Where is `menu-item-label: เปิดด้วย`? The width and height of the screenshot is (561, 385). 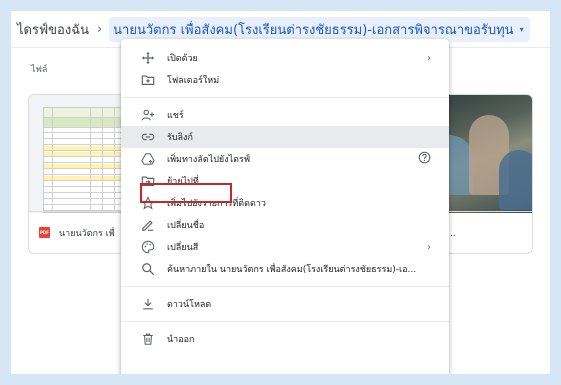 menu-item-label: เปิดด้วย is located at coordinates (182, 59).